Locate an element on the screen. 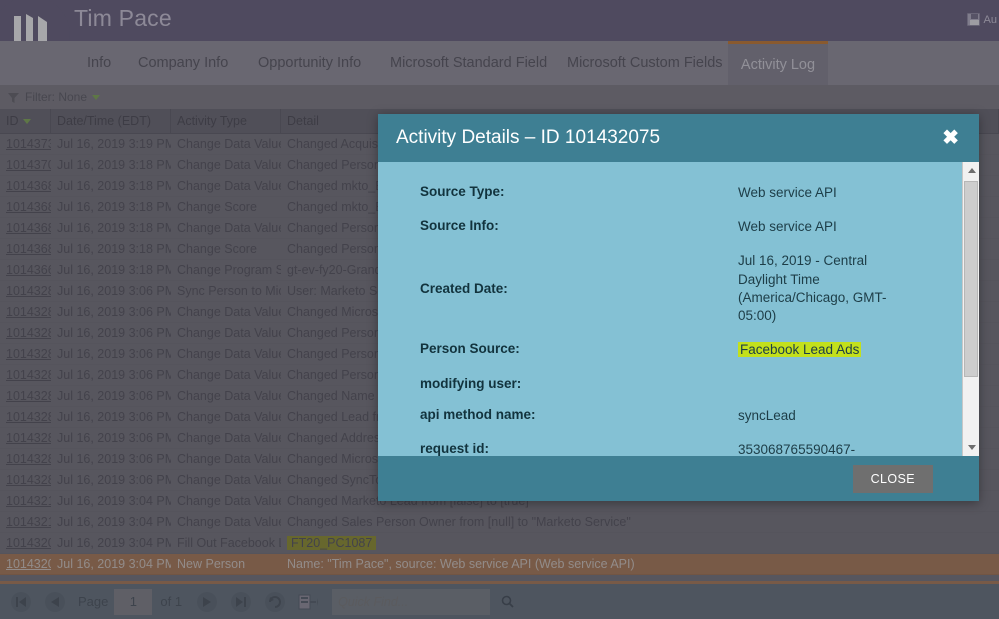  scroll-up-arrow-icon is located at coordinates (971, 170).